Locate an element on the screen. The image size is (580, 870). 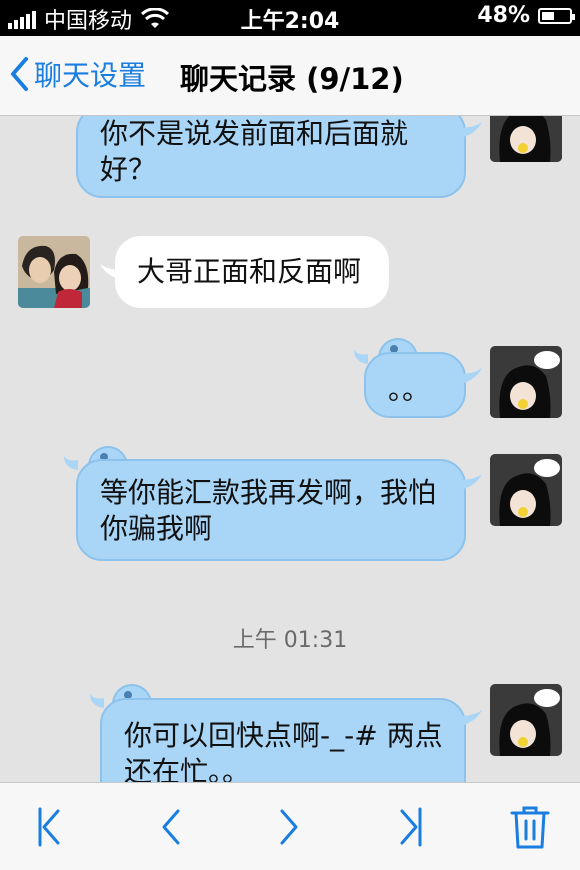
message-text: 你可以回快点啊-_-# 两点还在忙。。 is located at coordinates (283, 750).